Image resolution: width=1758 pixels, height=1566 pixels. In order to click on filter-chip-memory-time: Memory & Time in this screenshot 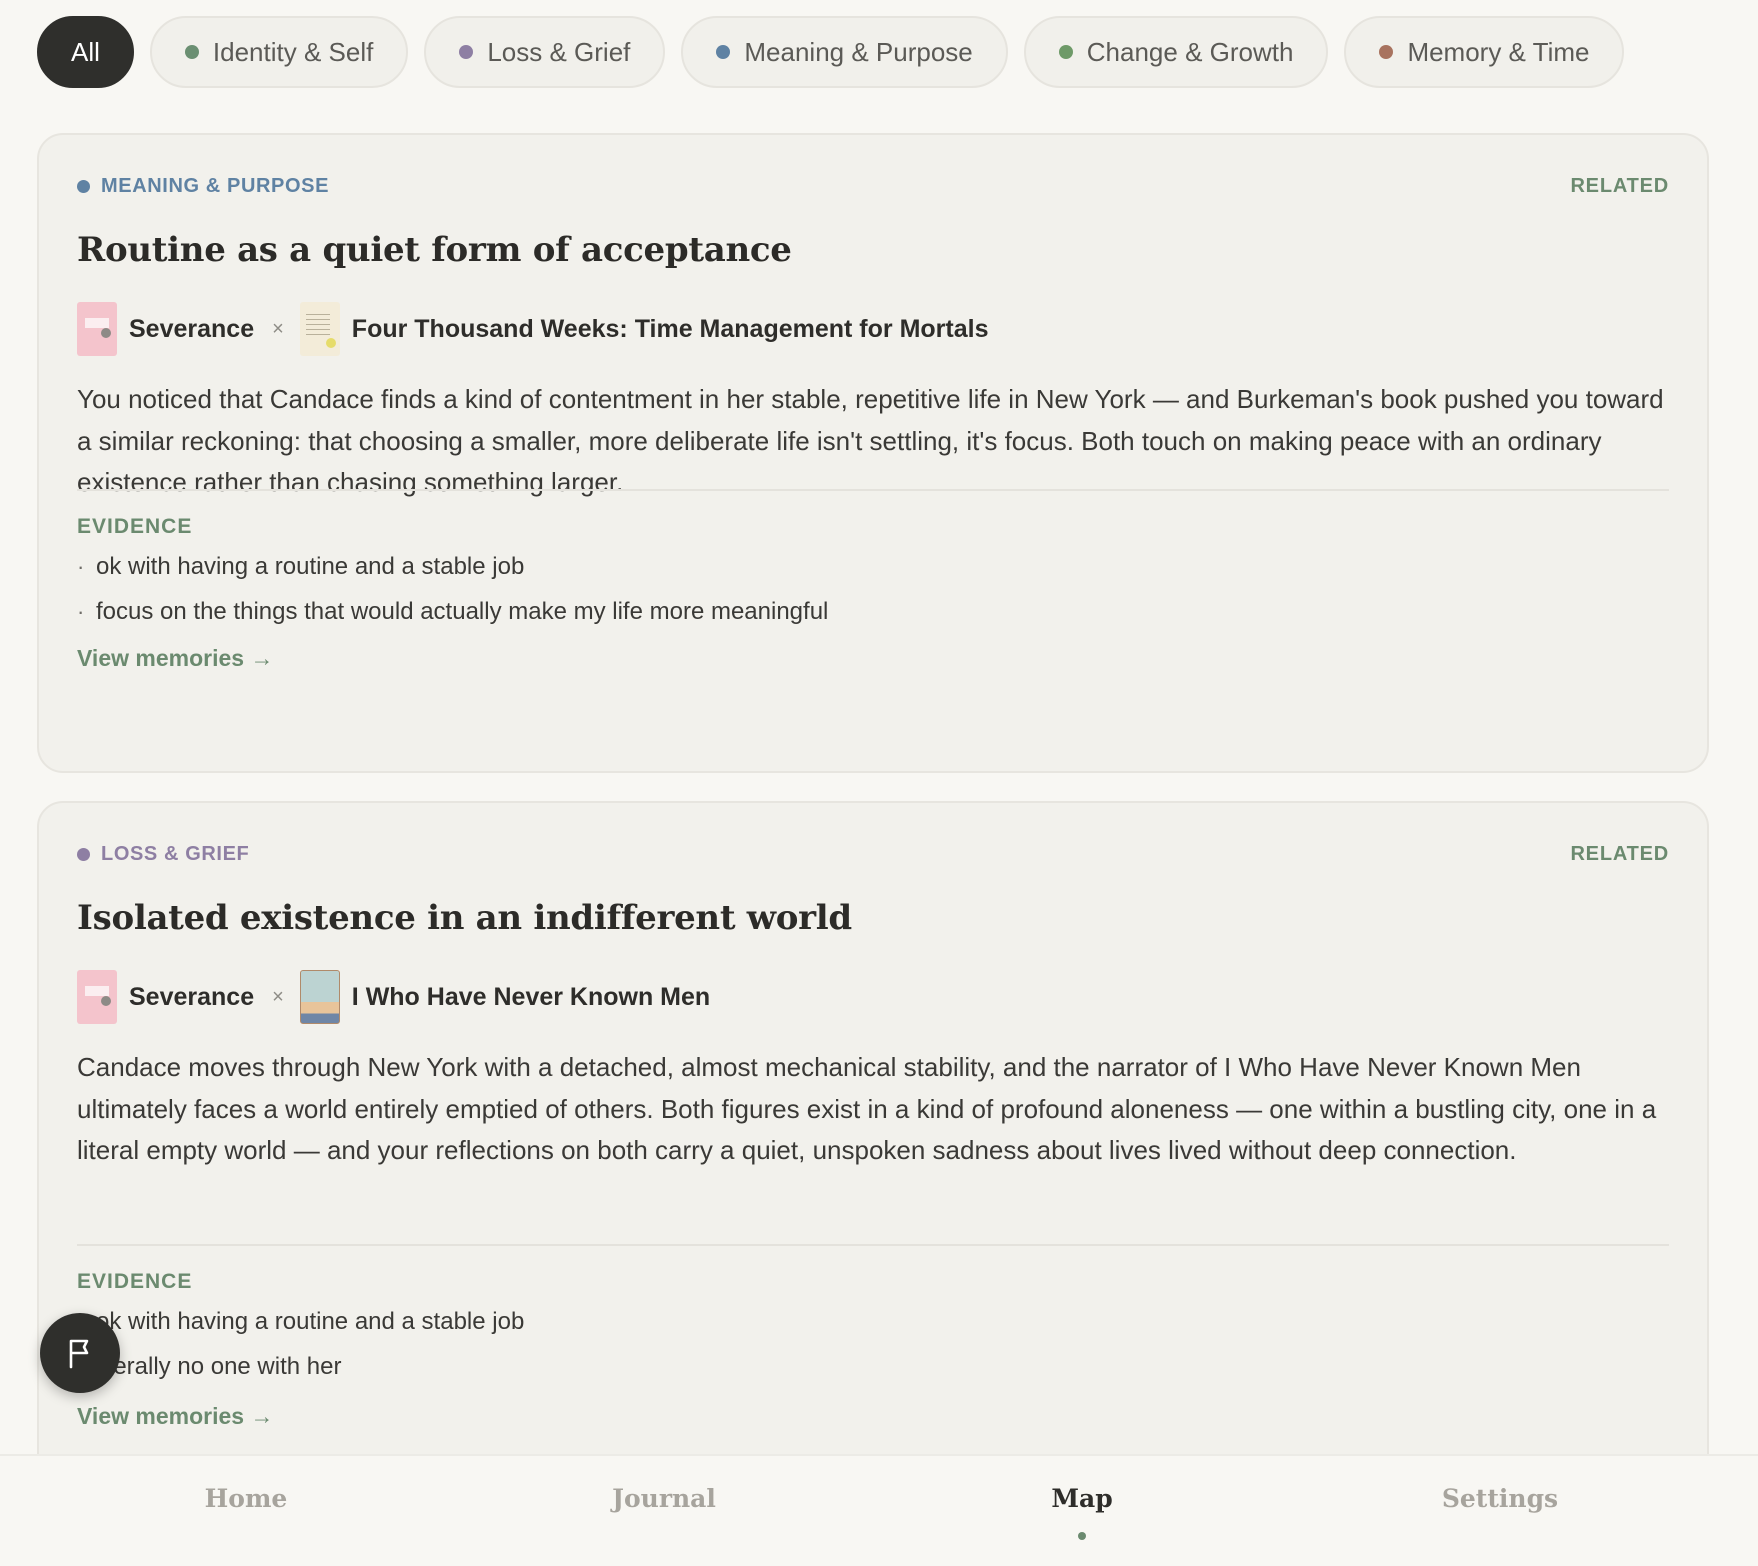, I will do `click(1484, 52)`.